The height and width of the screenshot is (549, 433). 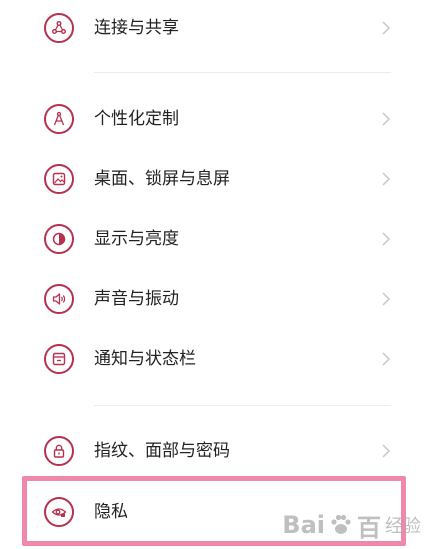 I want to click on settings-item-sound-vibration: 声音与振动, so click(x=216, y=299).